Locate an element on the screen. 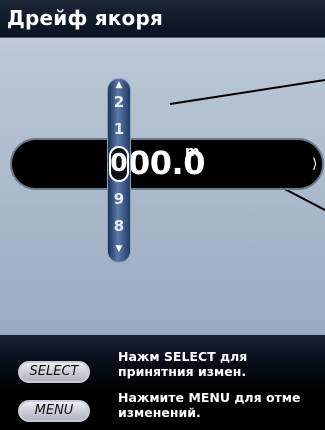  select-hint: Нажм SELECT для принятния измен. is located at coordinates (221, 364).